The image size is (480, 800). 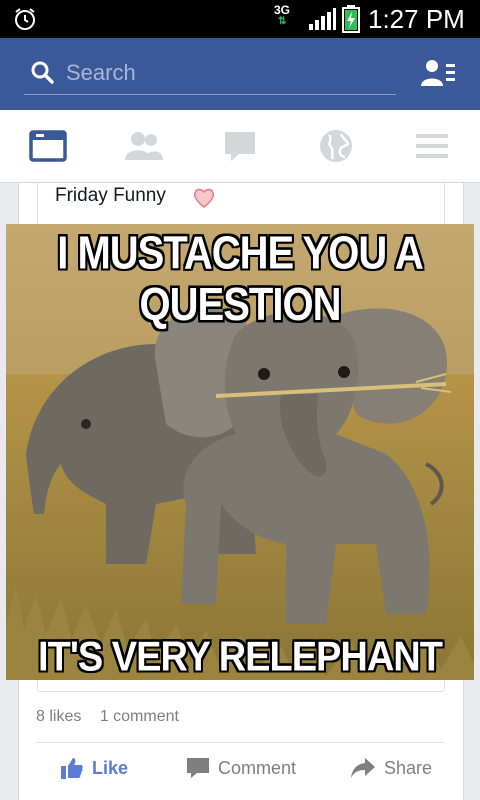 What do you see at coordinates (42, 72) in the screenshot?
I see `search-icon` at bounding box center [42, 72].